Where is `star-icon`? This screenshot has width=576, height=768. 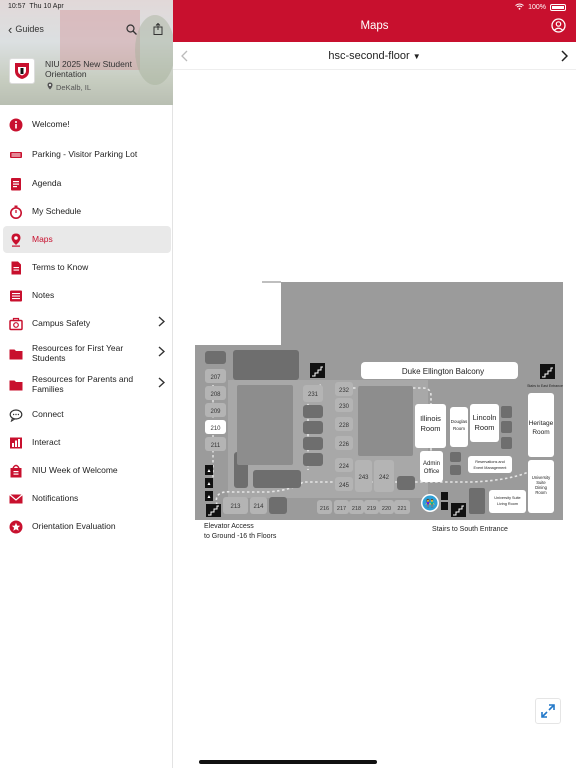 star-icon is located at coordinates (16, 527).